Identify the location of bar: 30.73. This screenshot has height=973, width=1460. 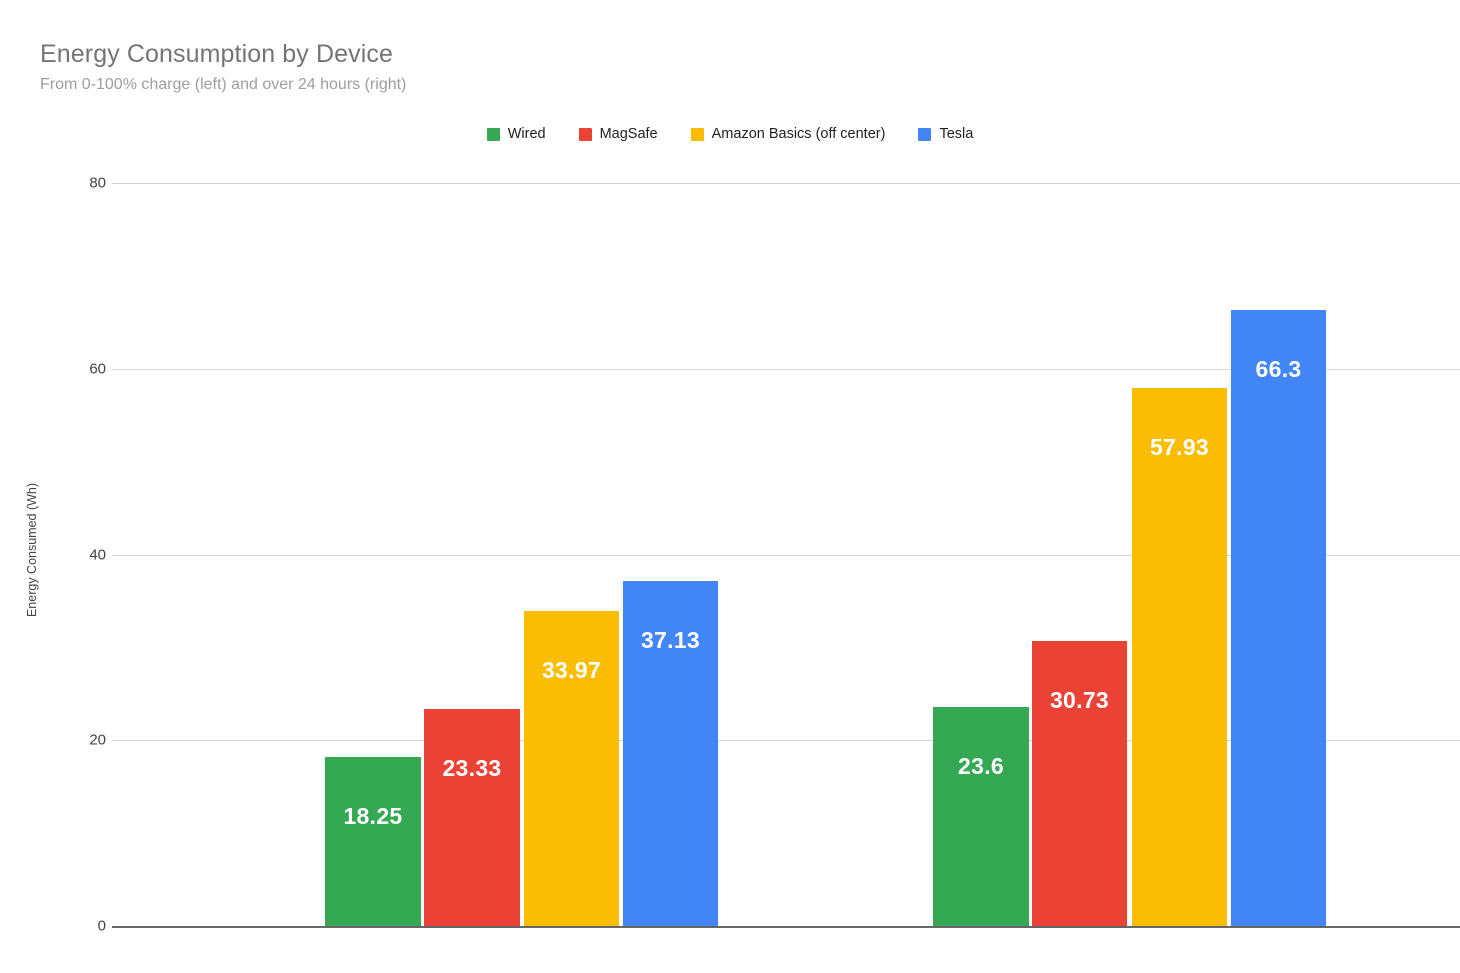
(1079, 783).